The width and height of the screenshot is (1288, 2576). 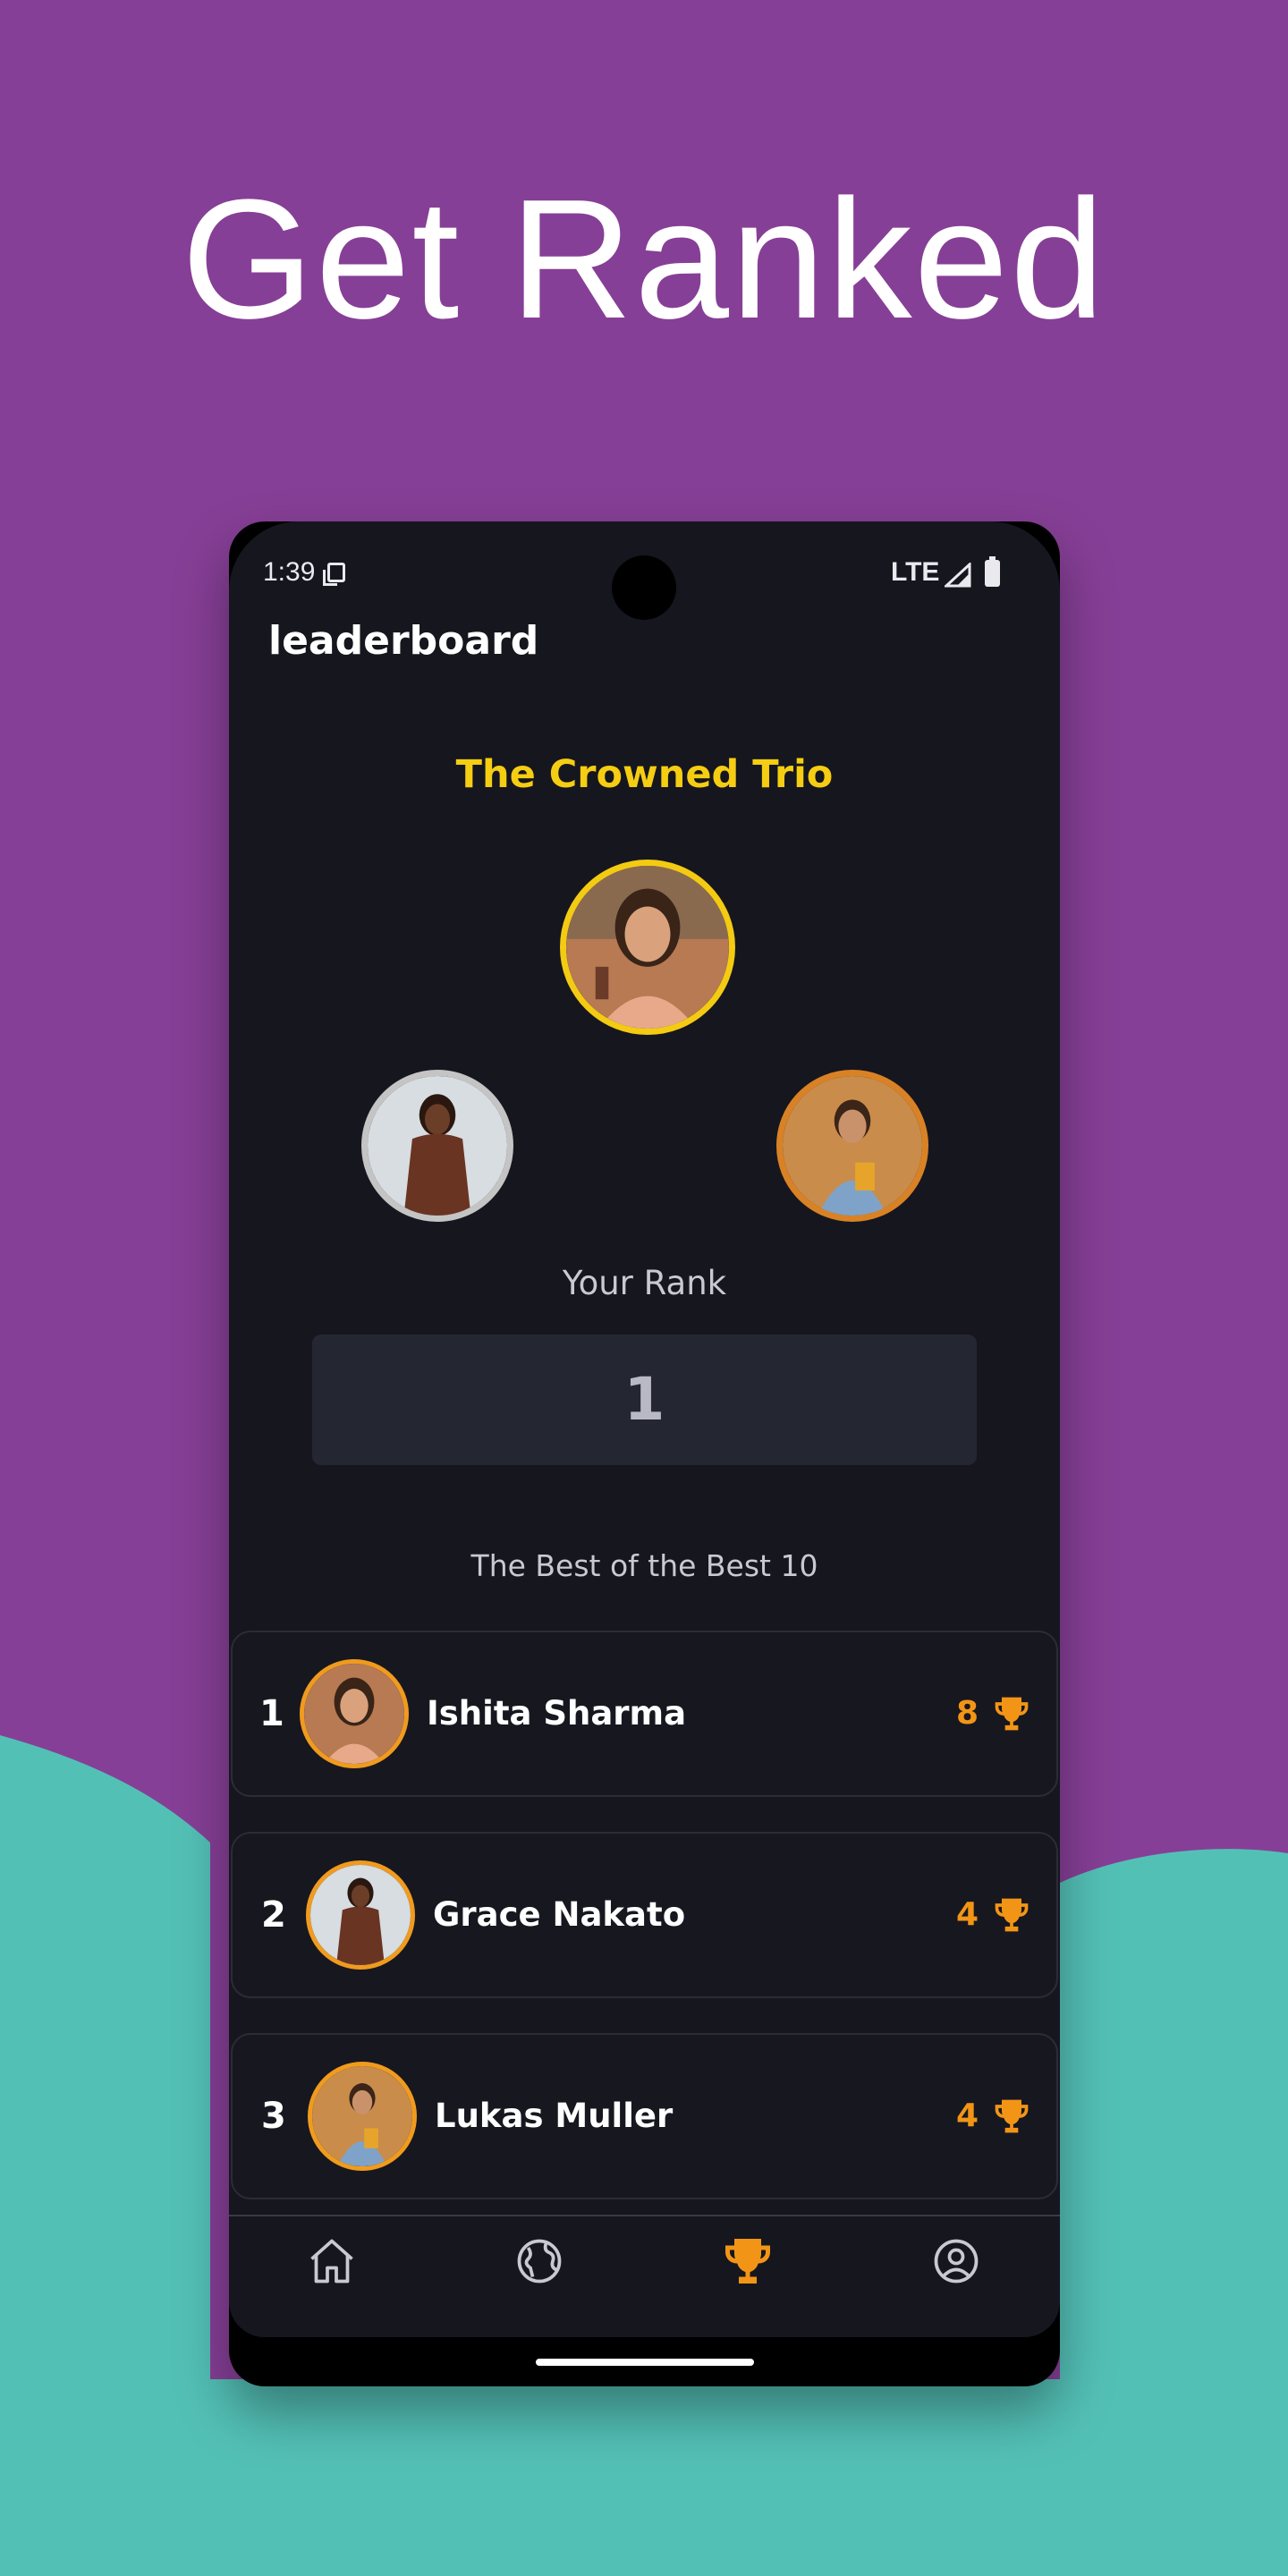 I want to click on nav-home, so click(x=332, y=2261).